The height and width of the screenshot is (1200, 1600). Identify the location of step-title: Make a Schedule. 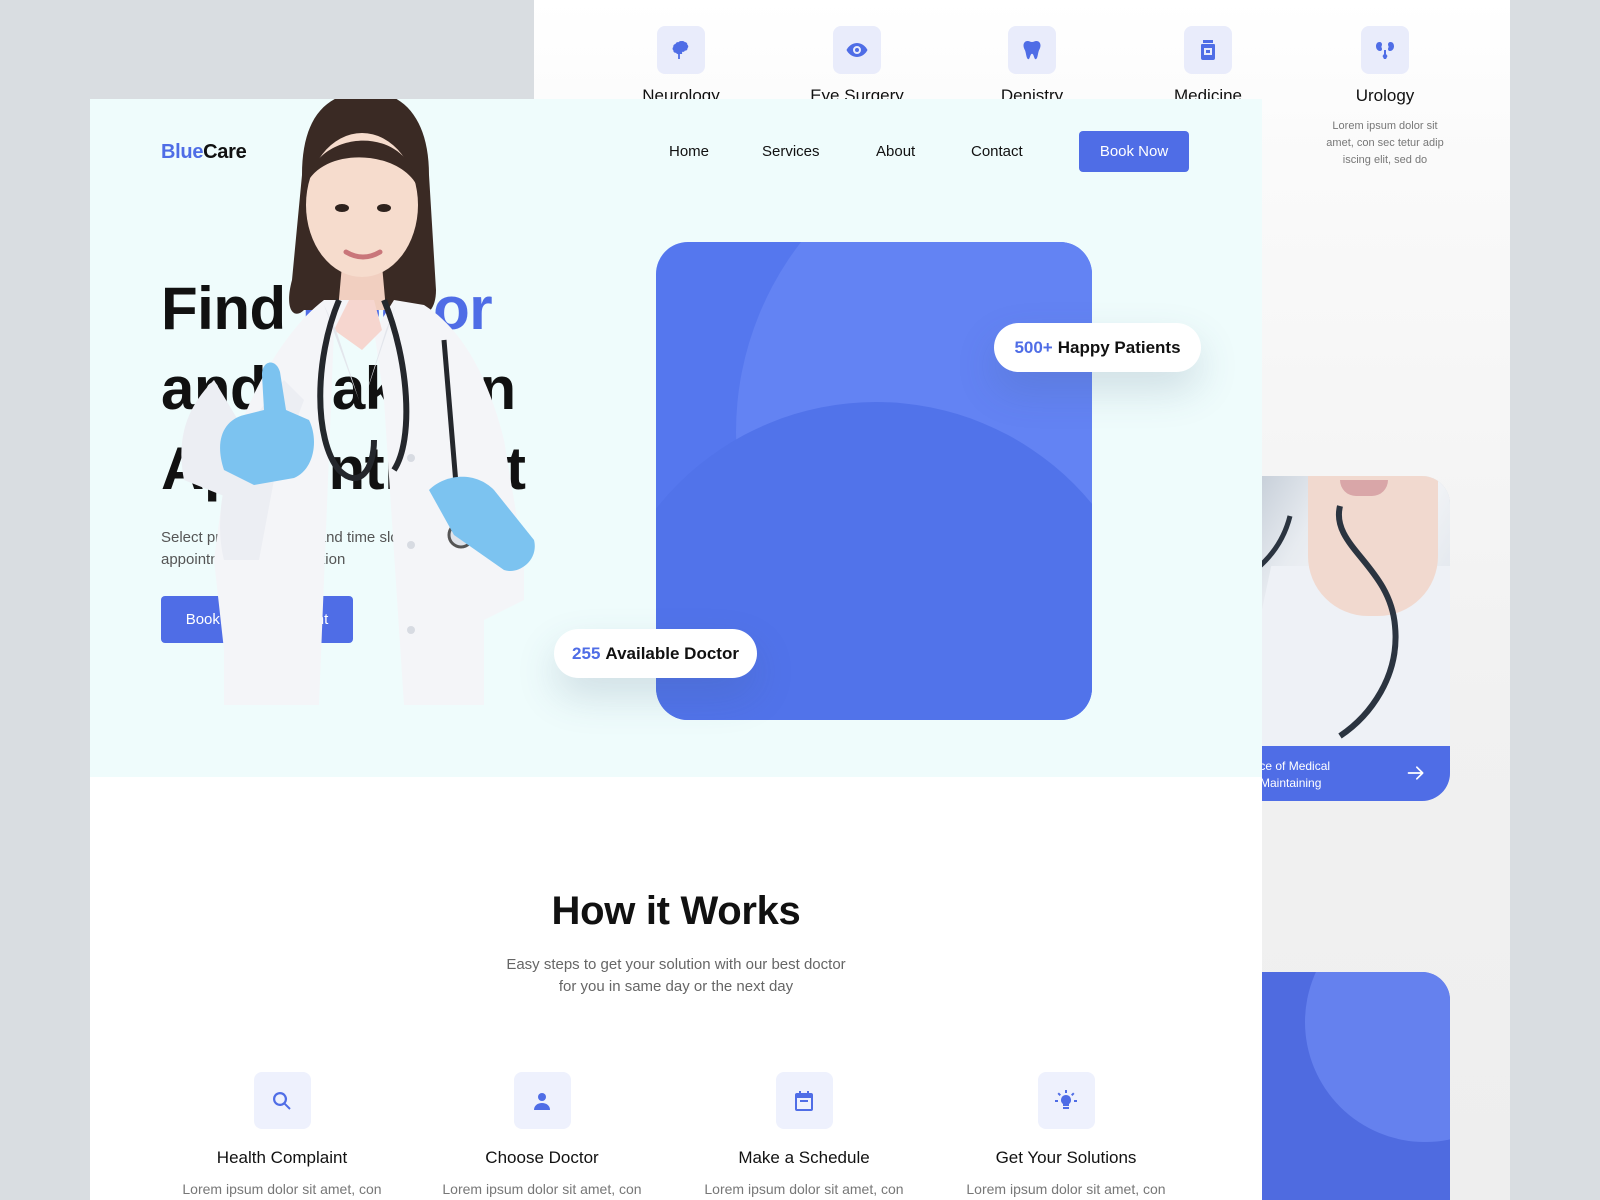
(804, 1157).